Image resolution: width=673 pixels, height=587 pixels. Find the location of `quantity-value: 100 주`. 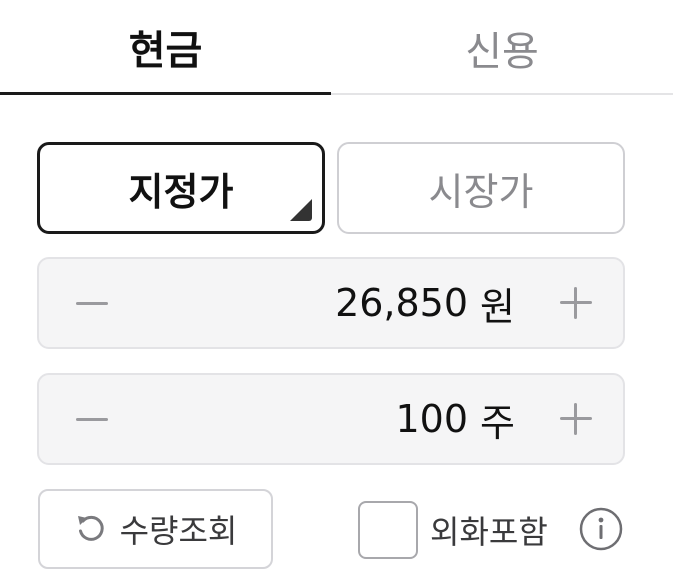

quantity-value: 100 주 is located at coordinates (456, 419).